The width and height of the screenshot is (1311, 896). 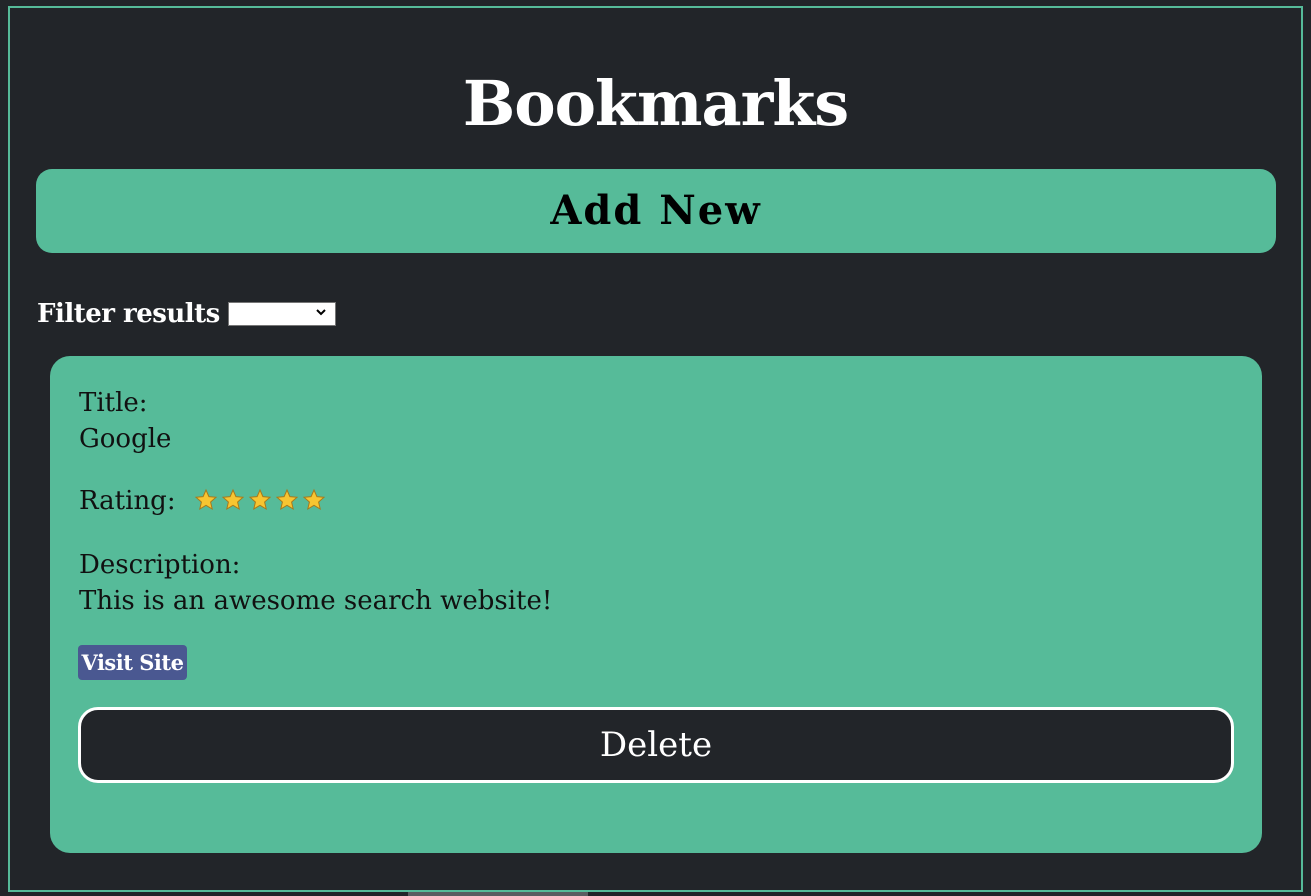 I want to click on visit-site-button: Visit Site, so click(x=132, y=662).